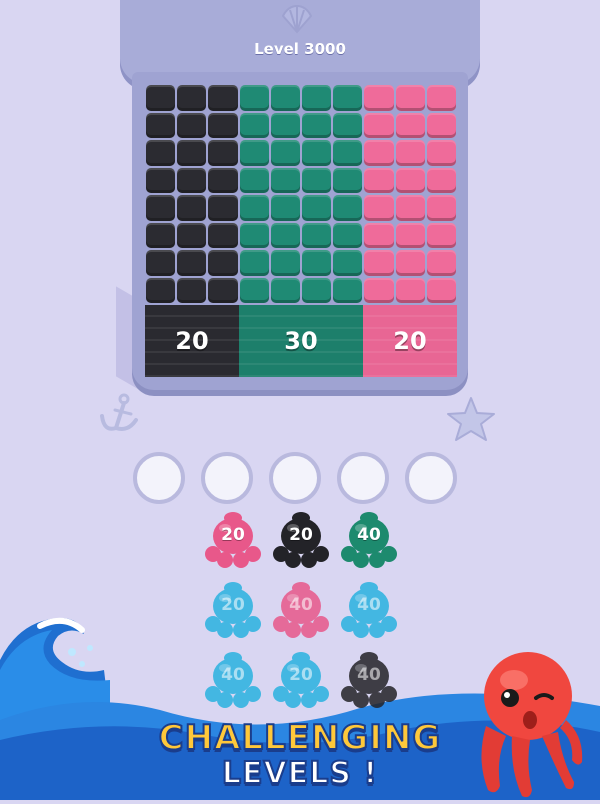  I want to click on counter-label: 30, so click(301, 341).